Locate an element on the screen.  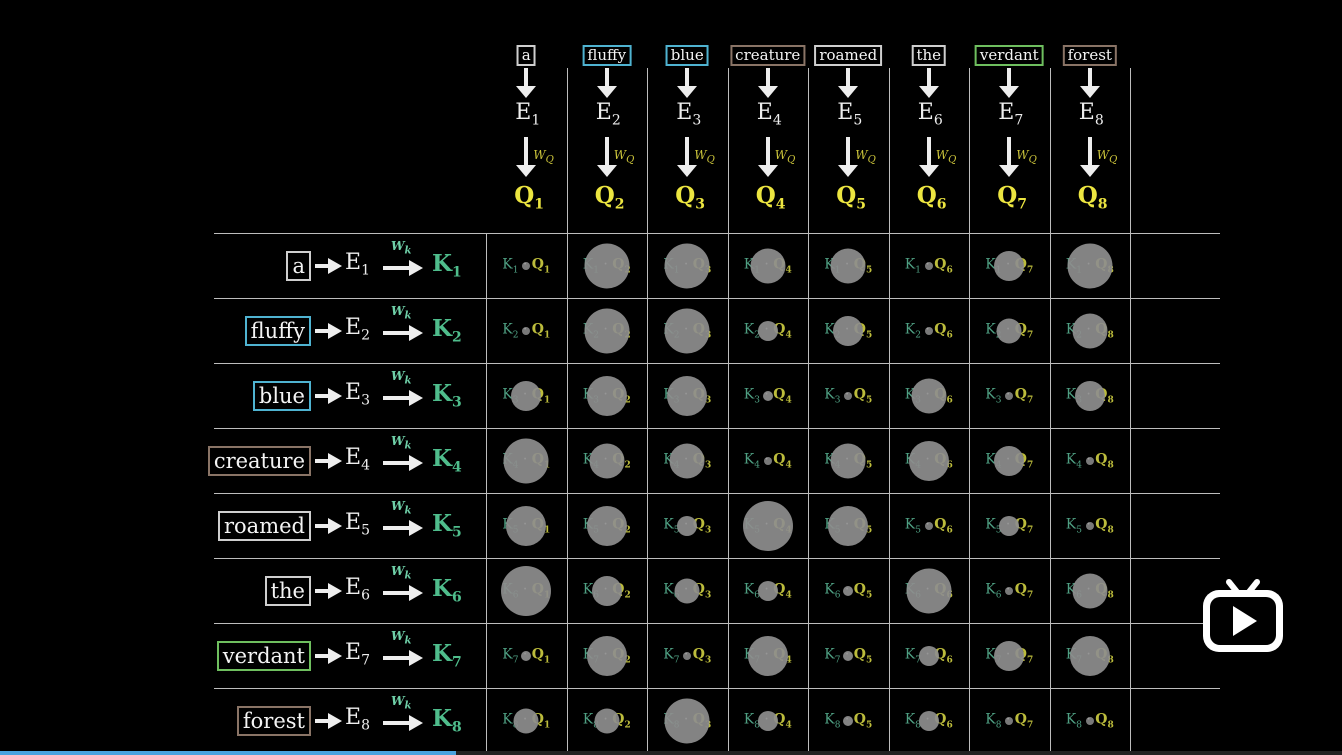
play-icon is located at coordinates (1243, 616).